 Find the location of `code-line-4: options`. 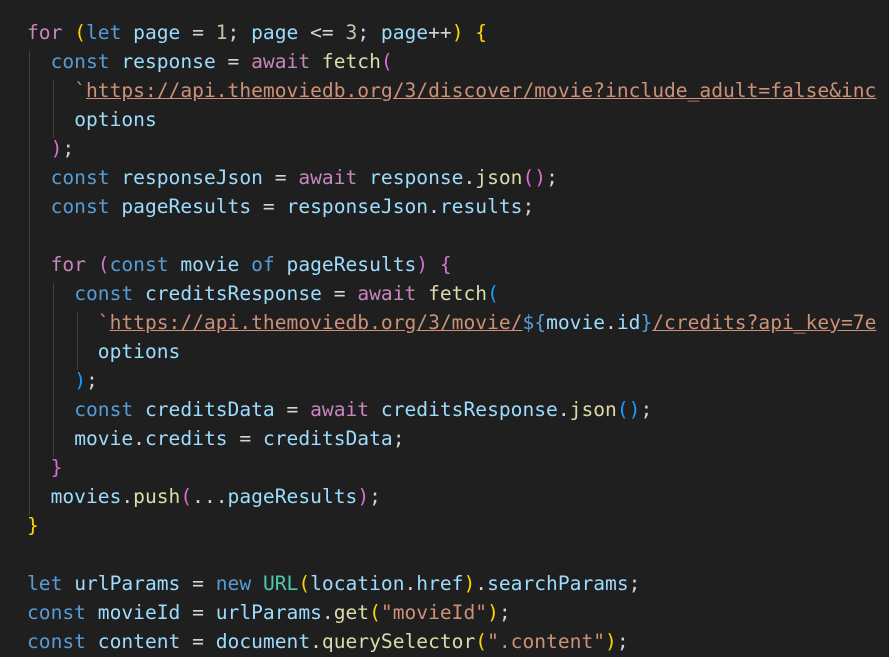

code-line-4: options is located at coordinates (115, 119).